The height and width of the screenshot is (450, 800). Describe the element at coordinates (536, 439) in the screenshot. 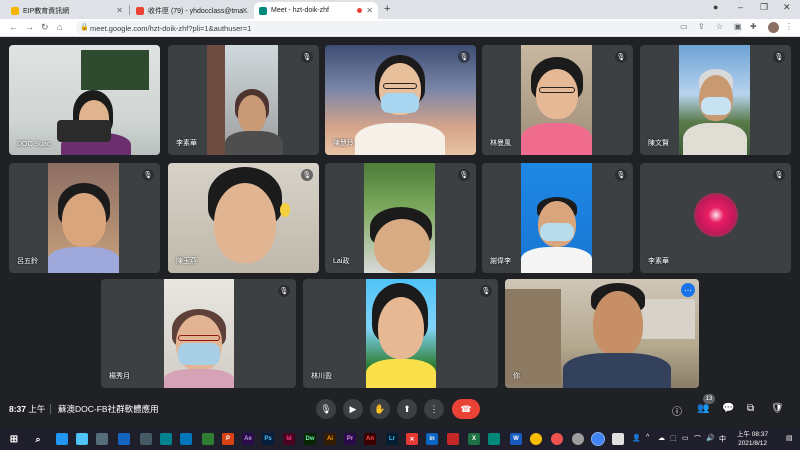

I see `chrome-icon` at that location.